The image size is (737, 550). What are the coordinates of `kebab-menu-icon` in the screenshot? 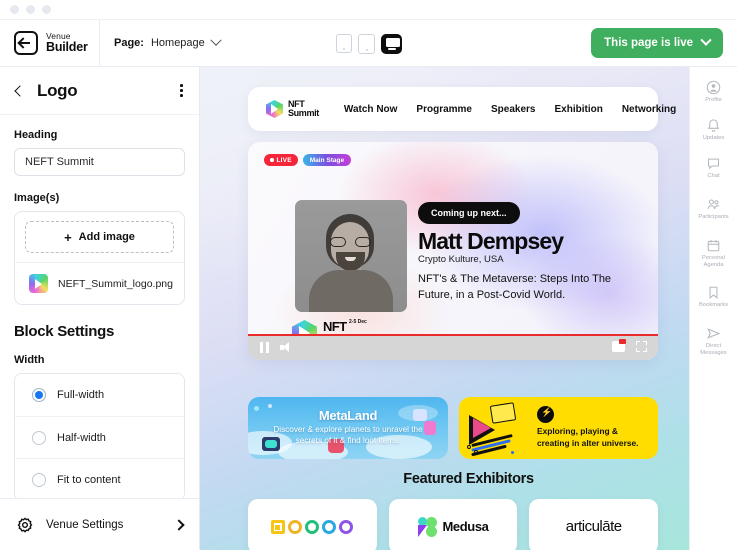 It's located at (181, 90).